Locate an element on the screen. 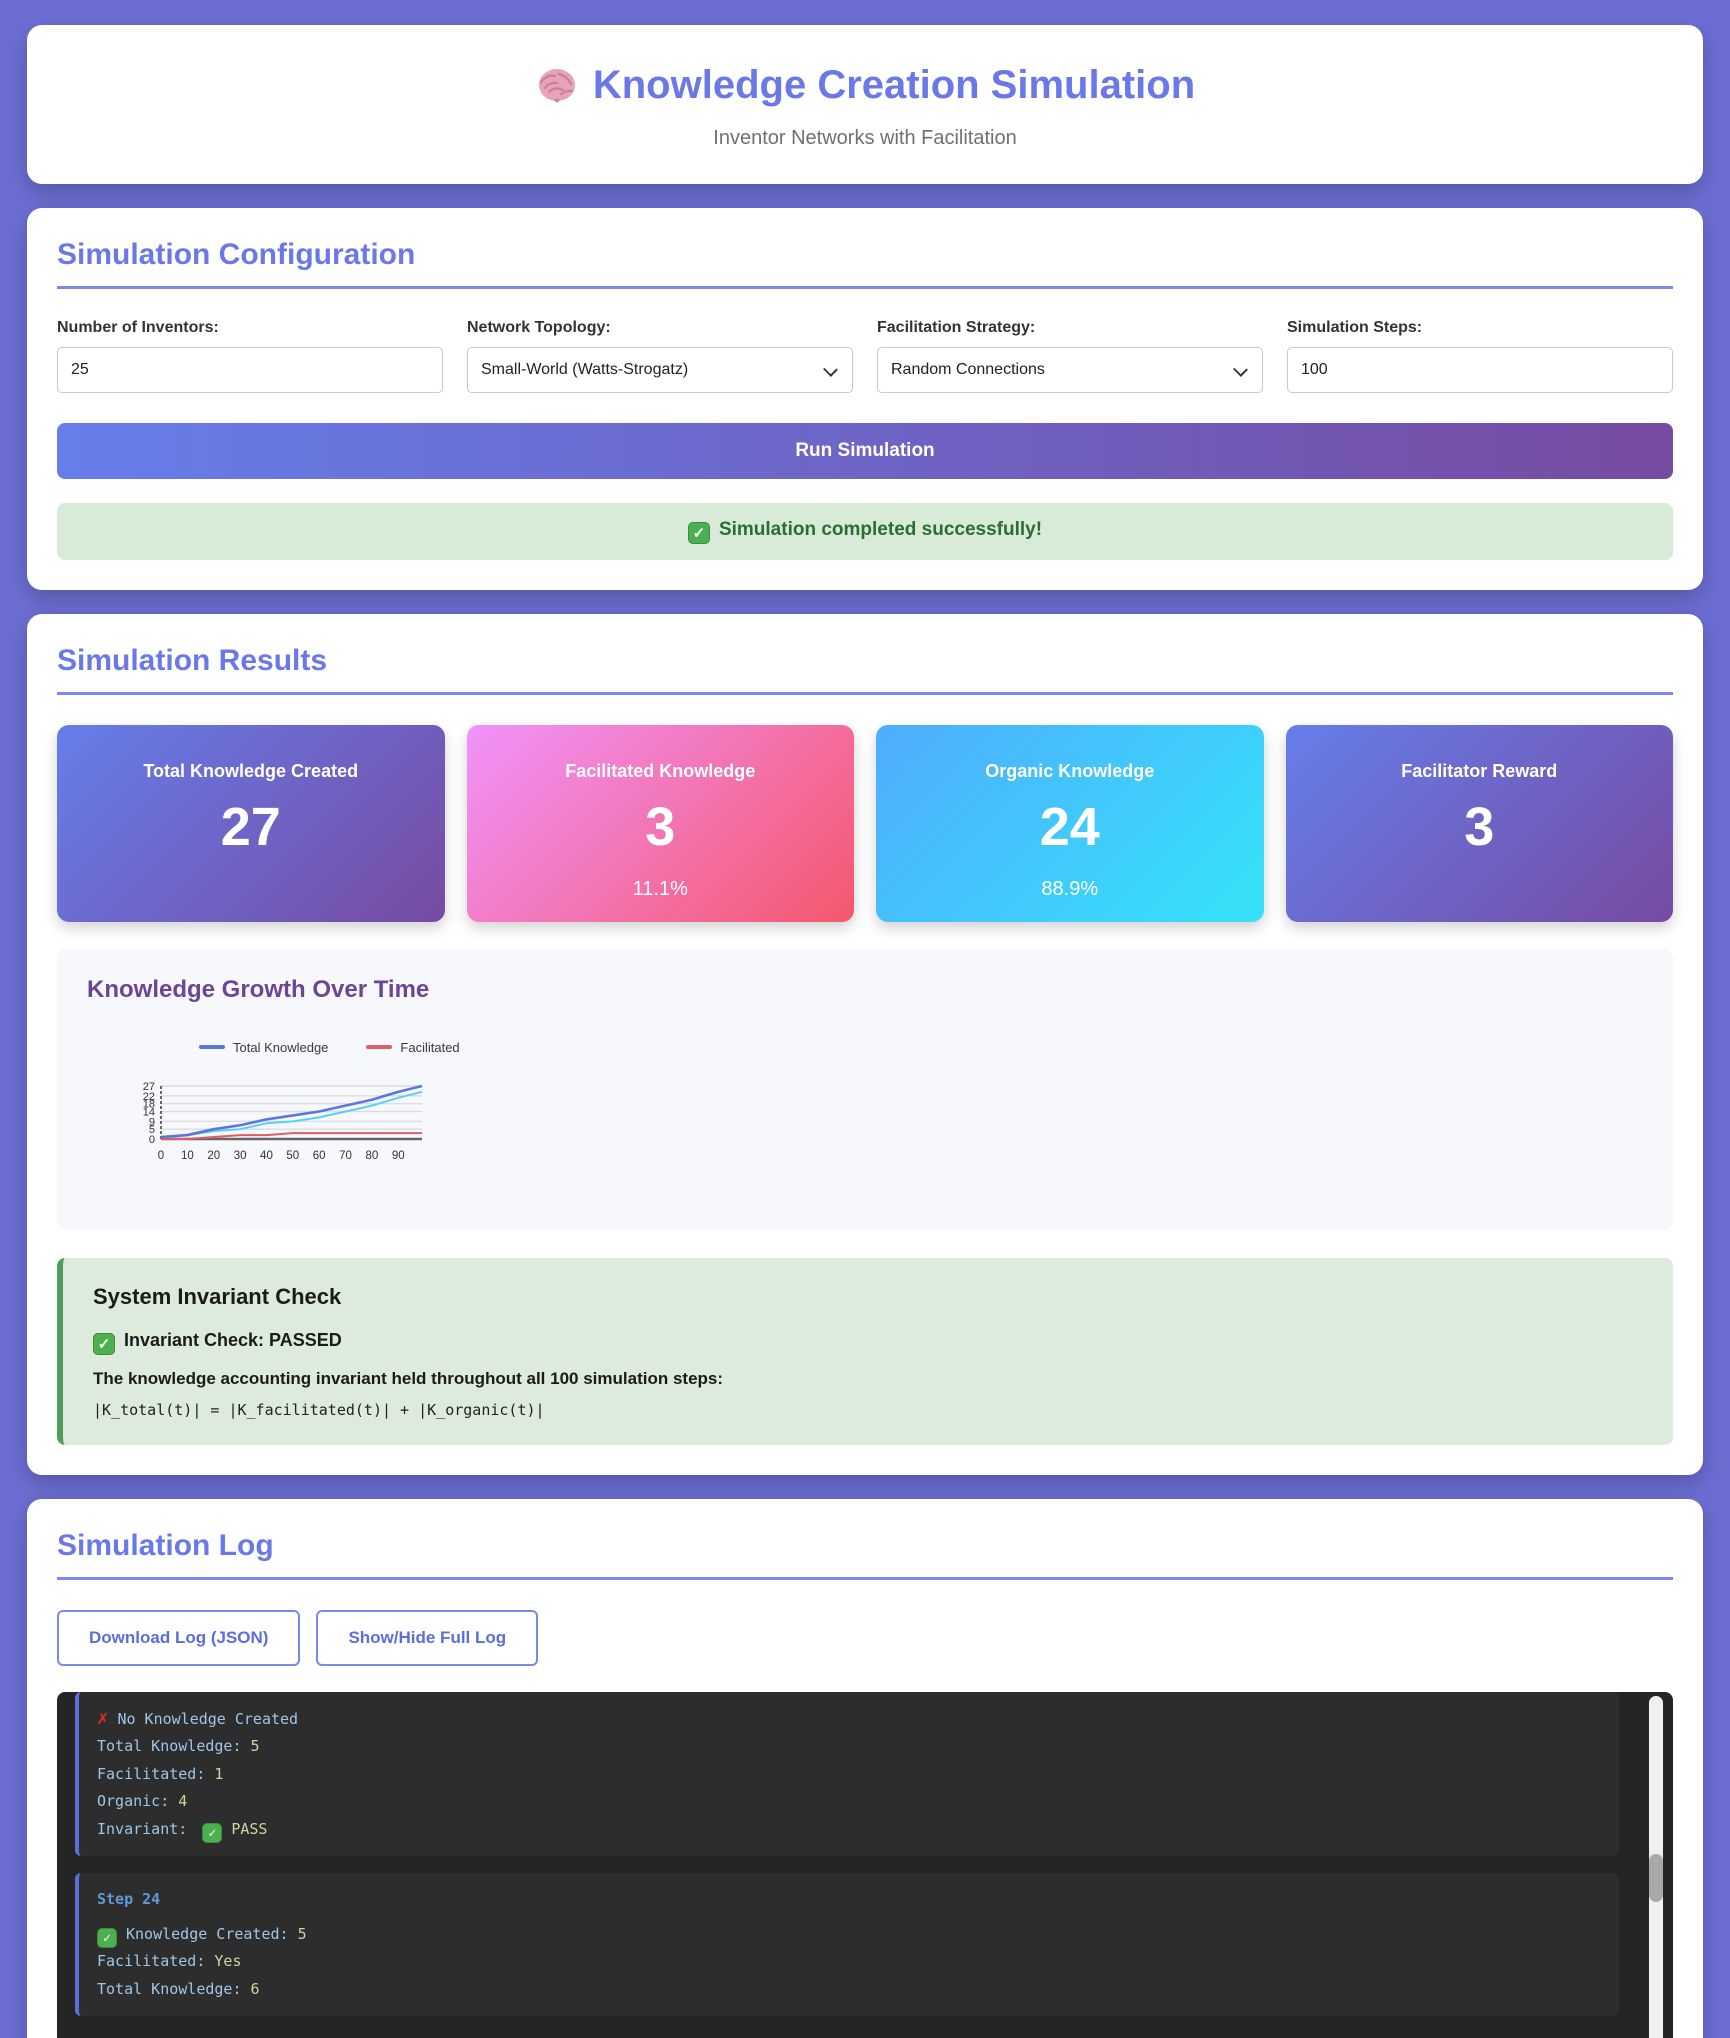 This screenshot has width=1730, height=2038. log-text: No Knowledge Created is located at coordinates (208, 1718).